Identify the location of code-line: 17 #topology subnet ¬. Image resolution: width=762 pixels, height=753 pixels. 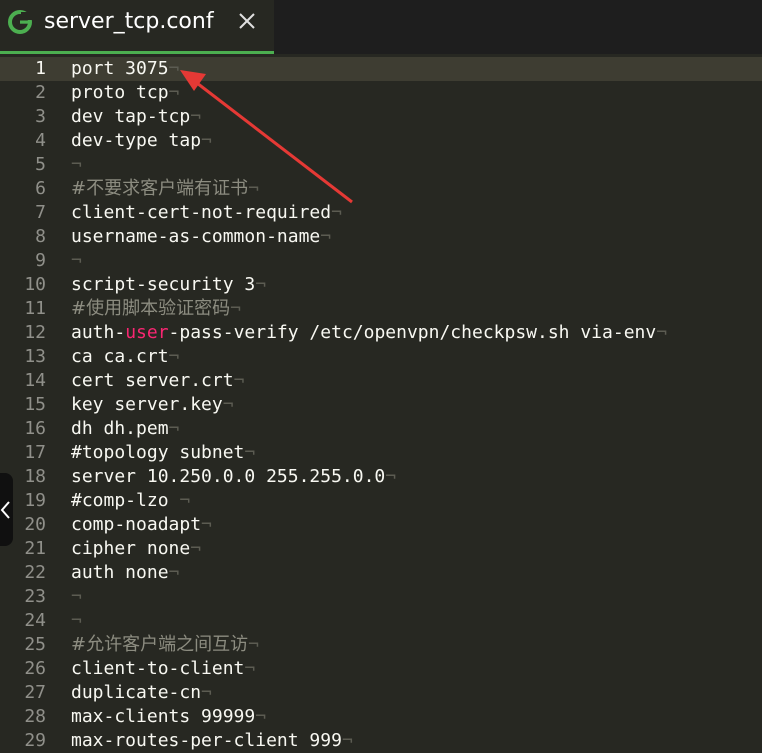
(381, 453).